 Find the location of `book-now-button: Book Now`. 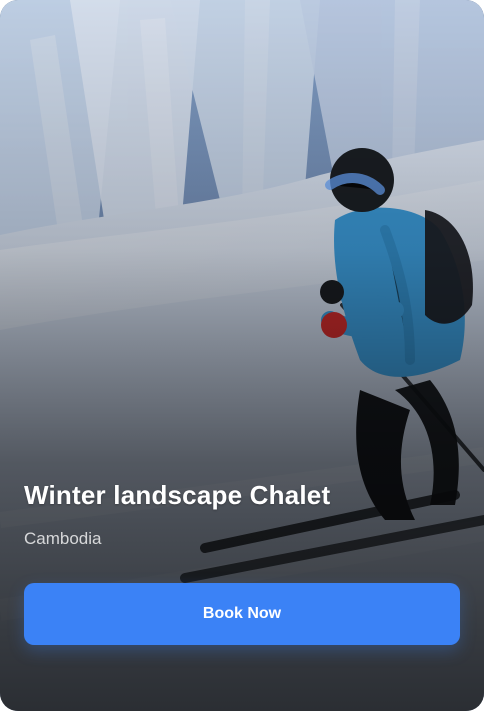

book-now-button: Book Now is located at coordinates (242, 614).